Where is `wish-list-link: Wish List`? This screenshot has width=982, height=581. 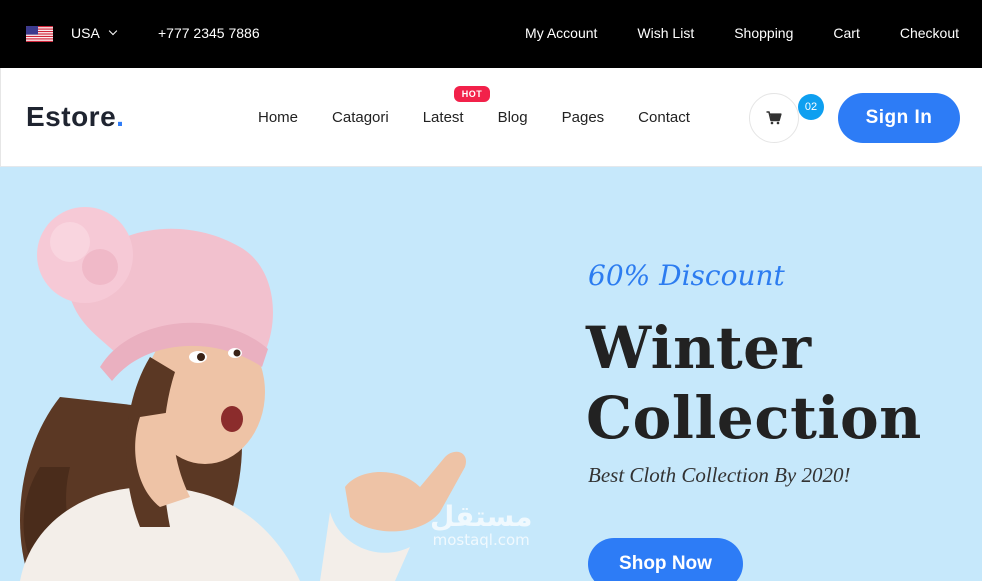 wish-list-link: Wish List is located at coordinates (665, 33).